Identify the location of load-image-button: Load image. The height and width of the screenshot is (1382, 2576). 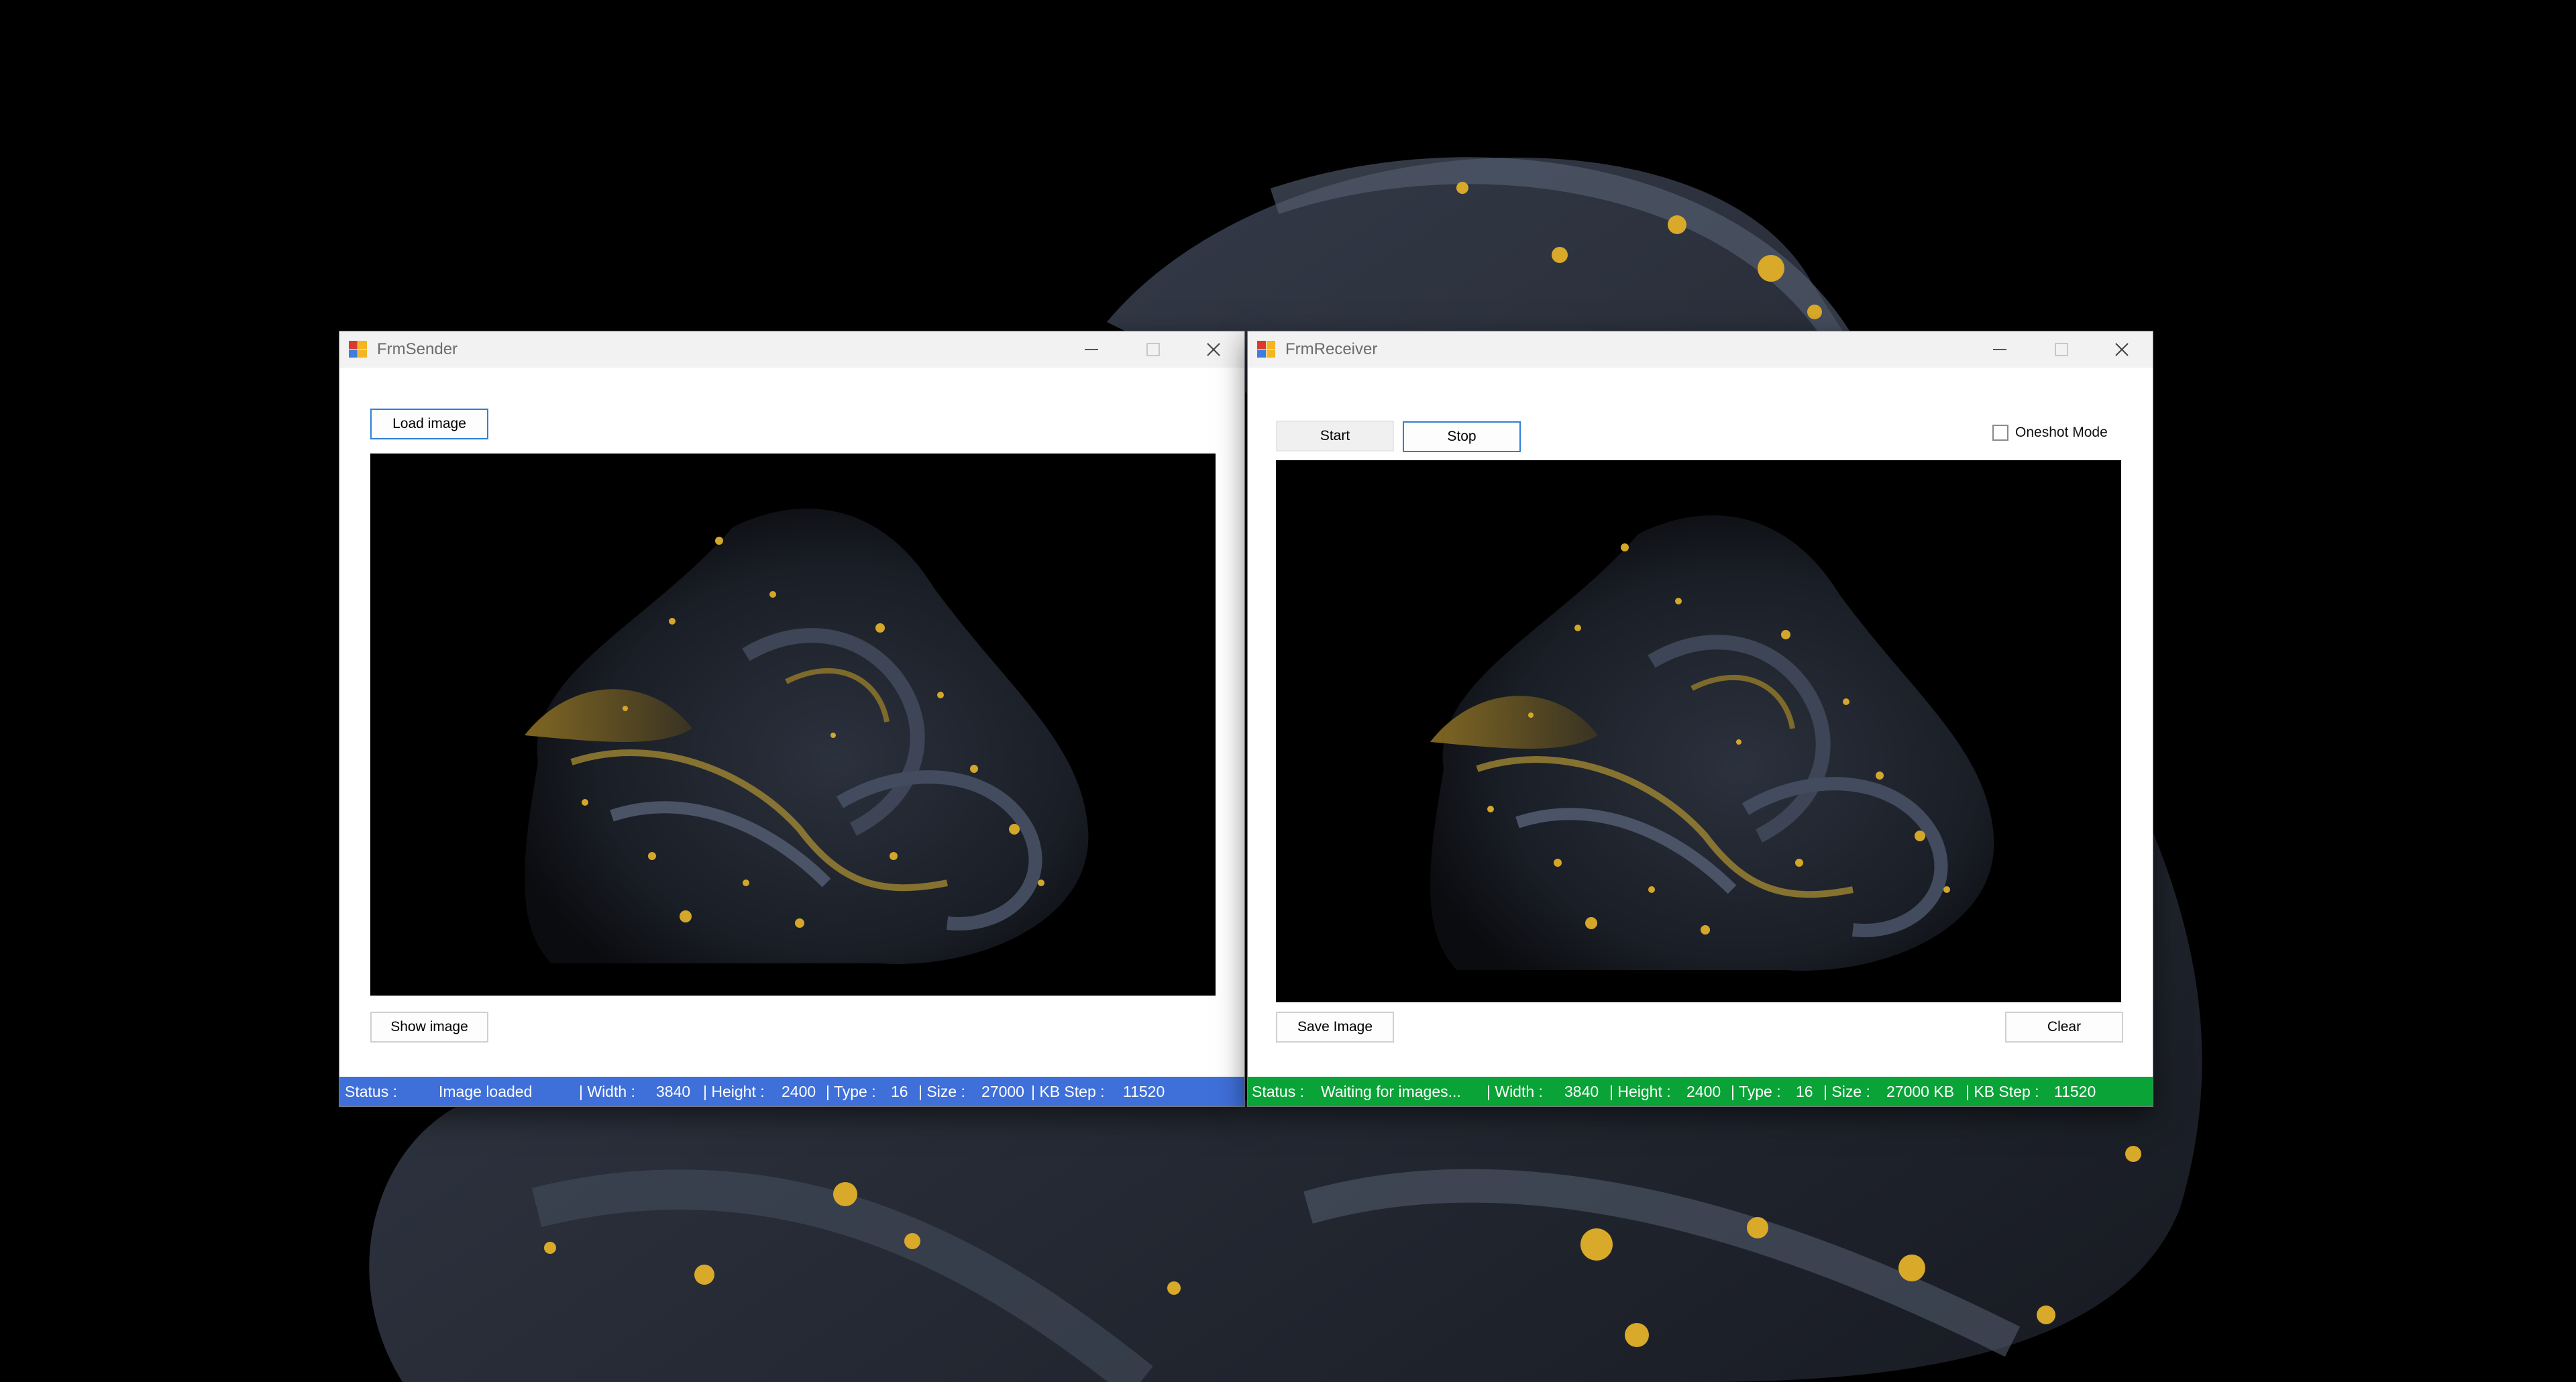
(429, 424).